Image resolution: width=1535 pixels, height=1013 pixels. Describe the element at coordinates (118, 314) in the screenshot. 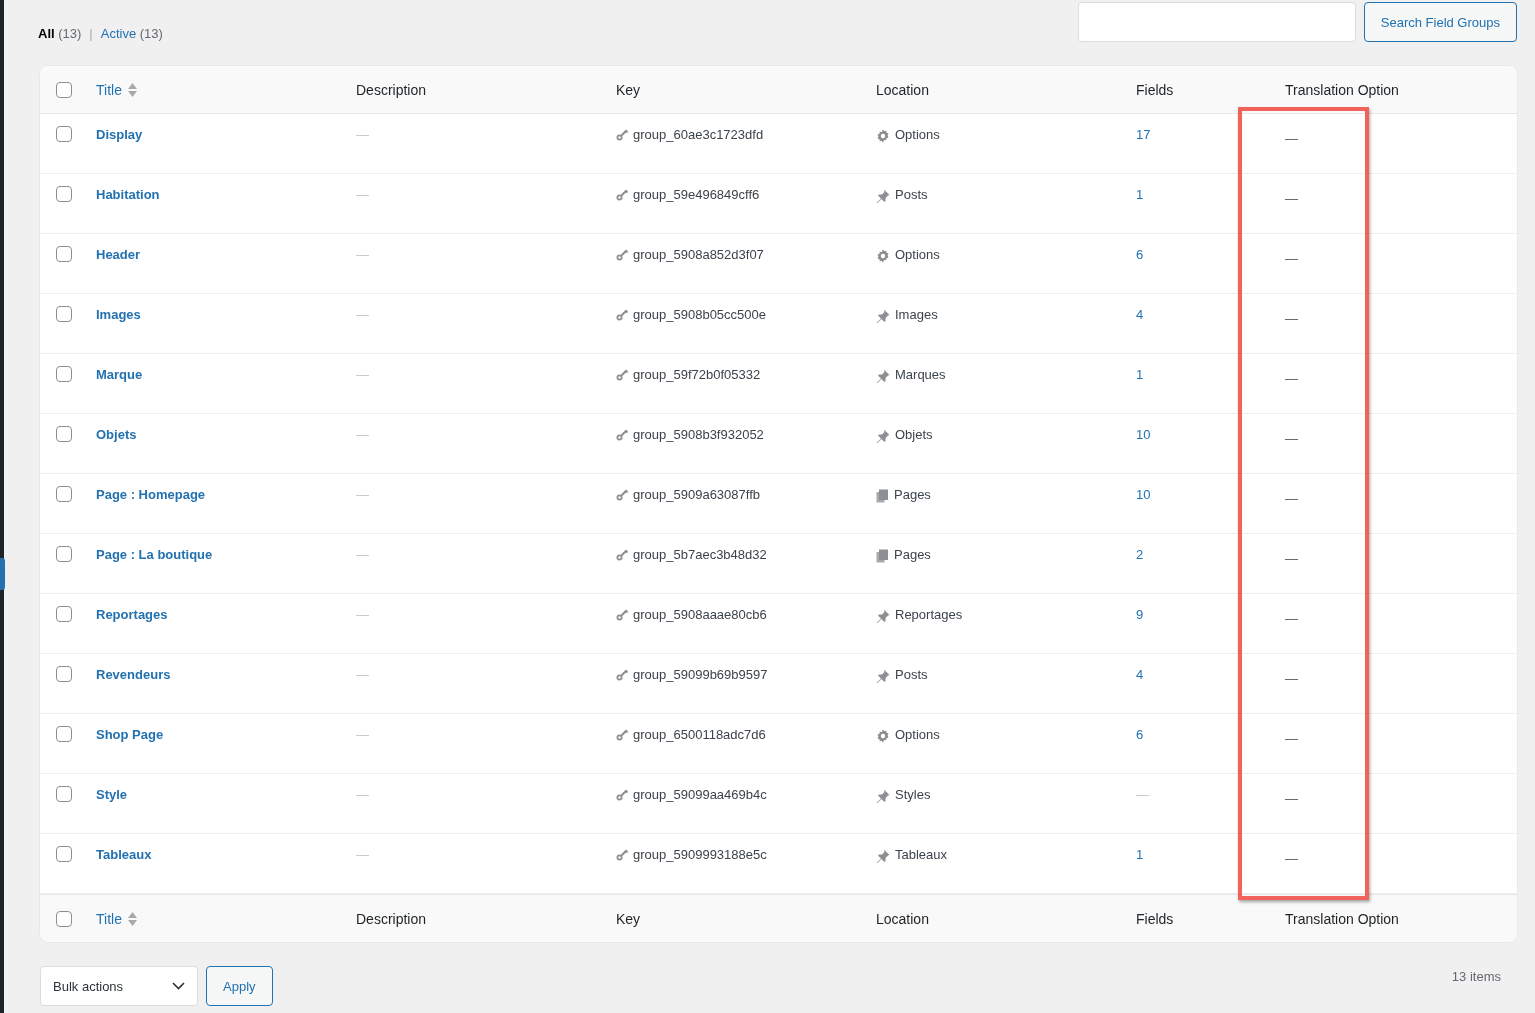

I see `field-group-title: Images` at that location.